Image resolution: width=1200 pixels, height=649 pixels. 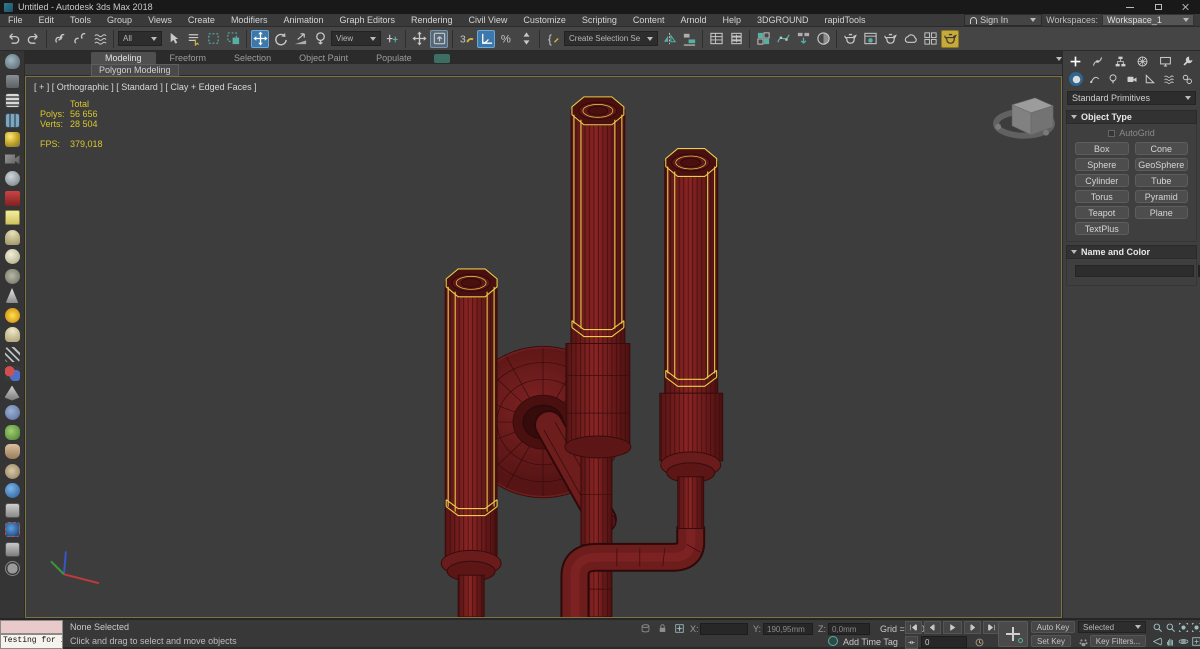 What do you see at coordinates (662, 628) in the screenshot?
I see `selection-lock-toggle` at bounding box center [662, 628].